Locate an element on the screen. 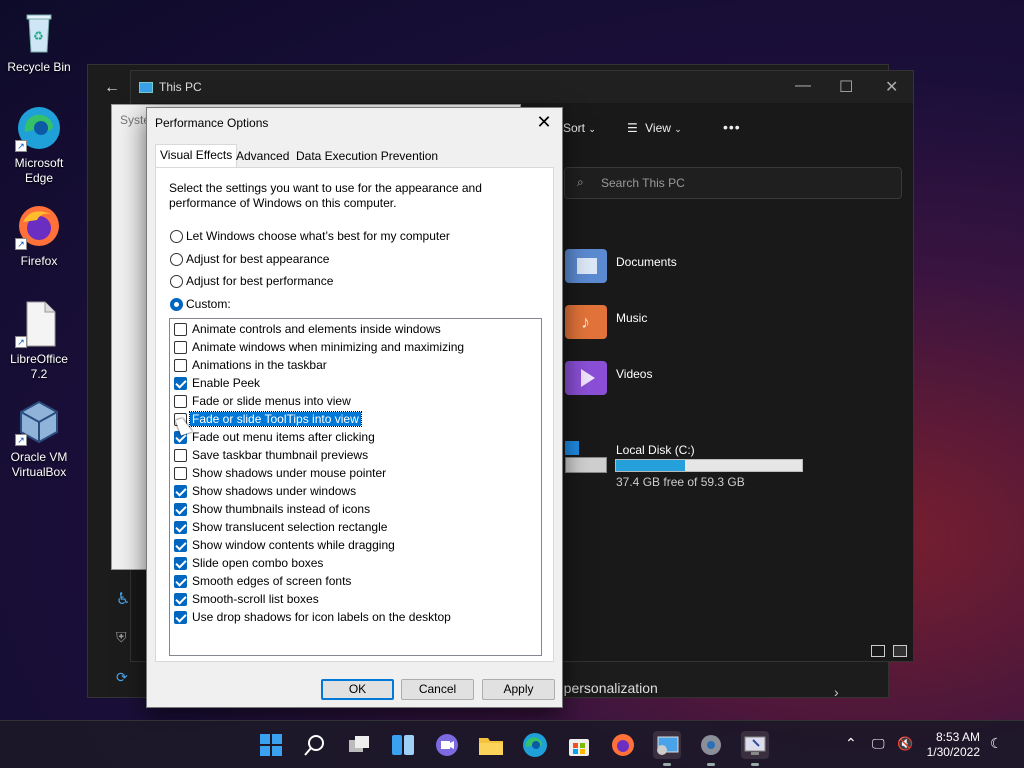  focus-assist-moon-icon: ☾ is located at coordinates (996, 743).